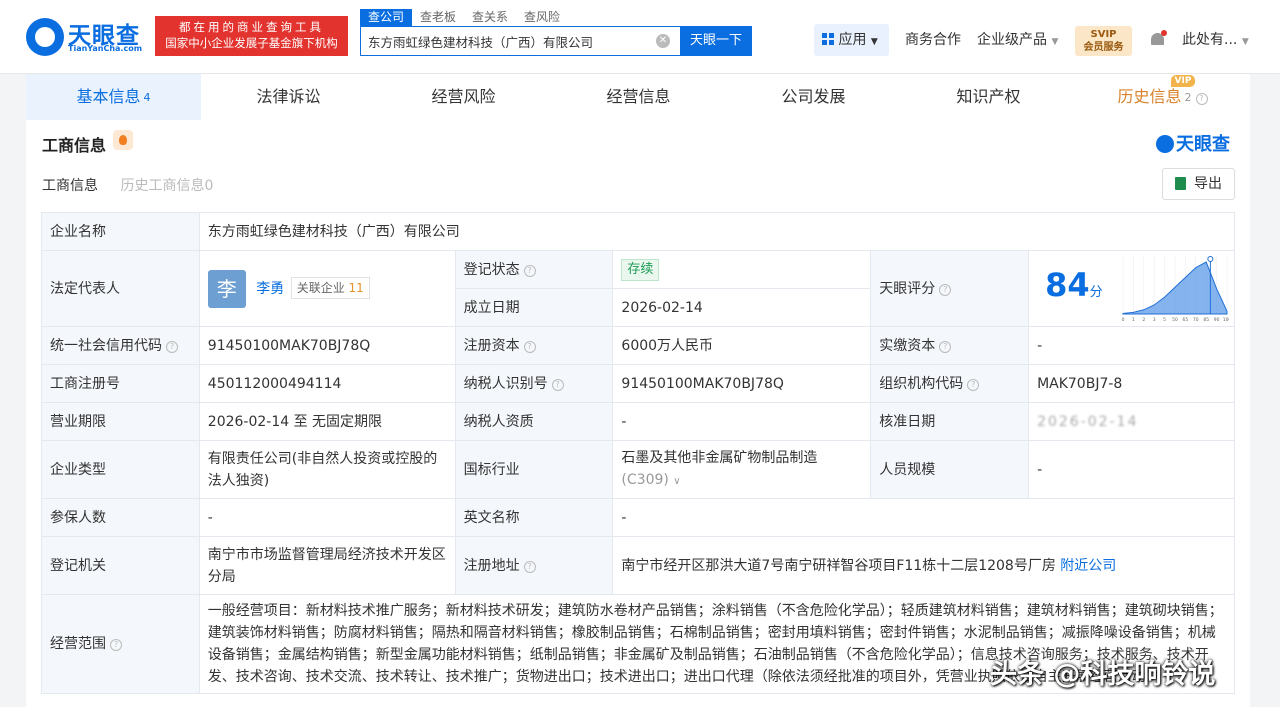 Image resolution: width=1280 pixels, height=707 pixels. Describe the element at coordinates (327, 565) in the screenshot. I see `reg-authority-value: 南宁市市场监督管理局经济技术开发区分局` at that location.